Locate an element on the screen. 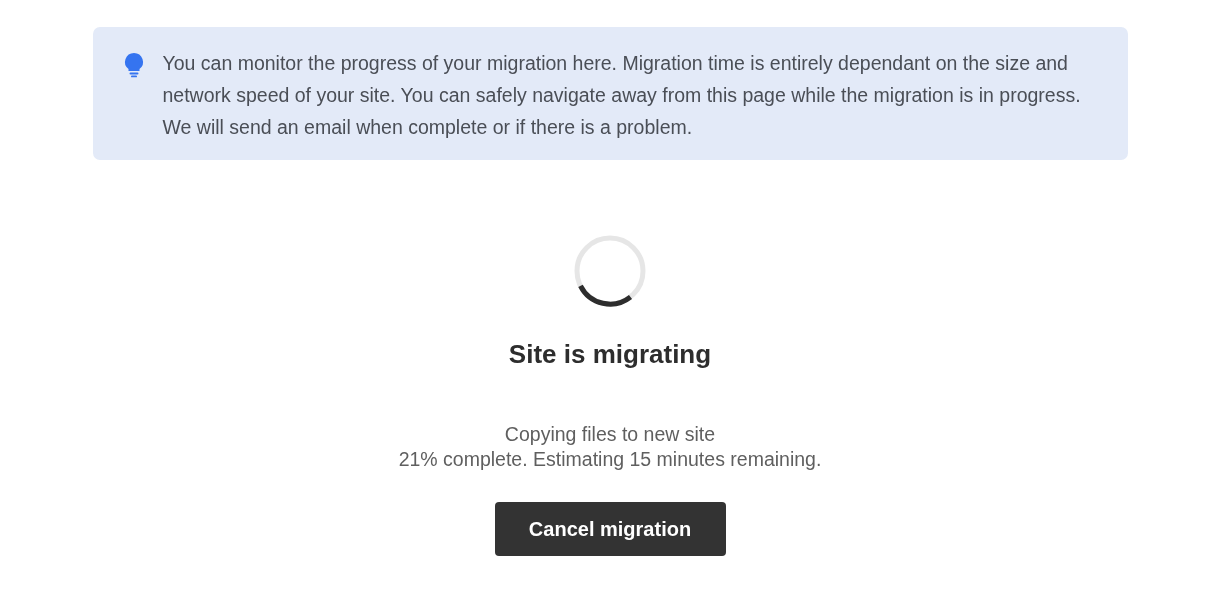  cancel-button: Cancel migration is located at coordinates (610, 529).